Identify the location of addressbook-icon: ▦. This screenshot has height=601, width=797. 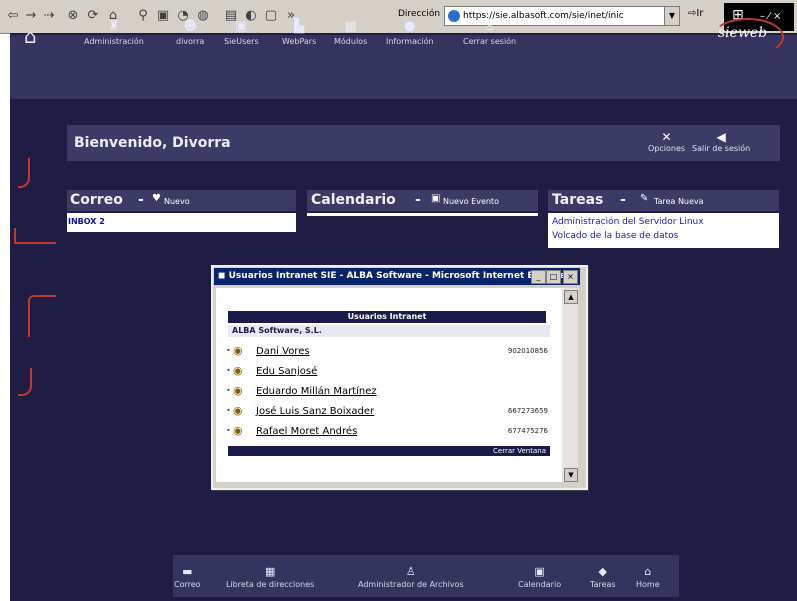
(270, 571).